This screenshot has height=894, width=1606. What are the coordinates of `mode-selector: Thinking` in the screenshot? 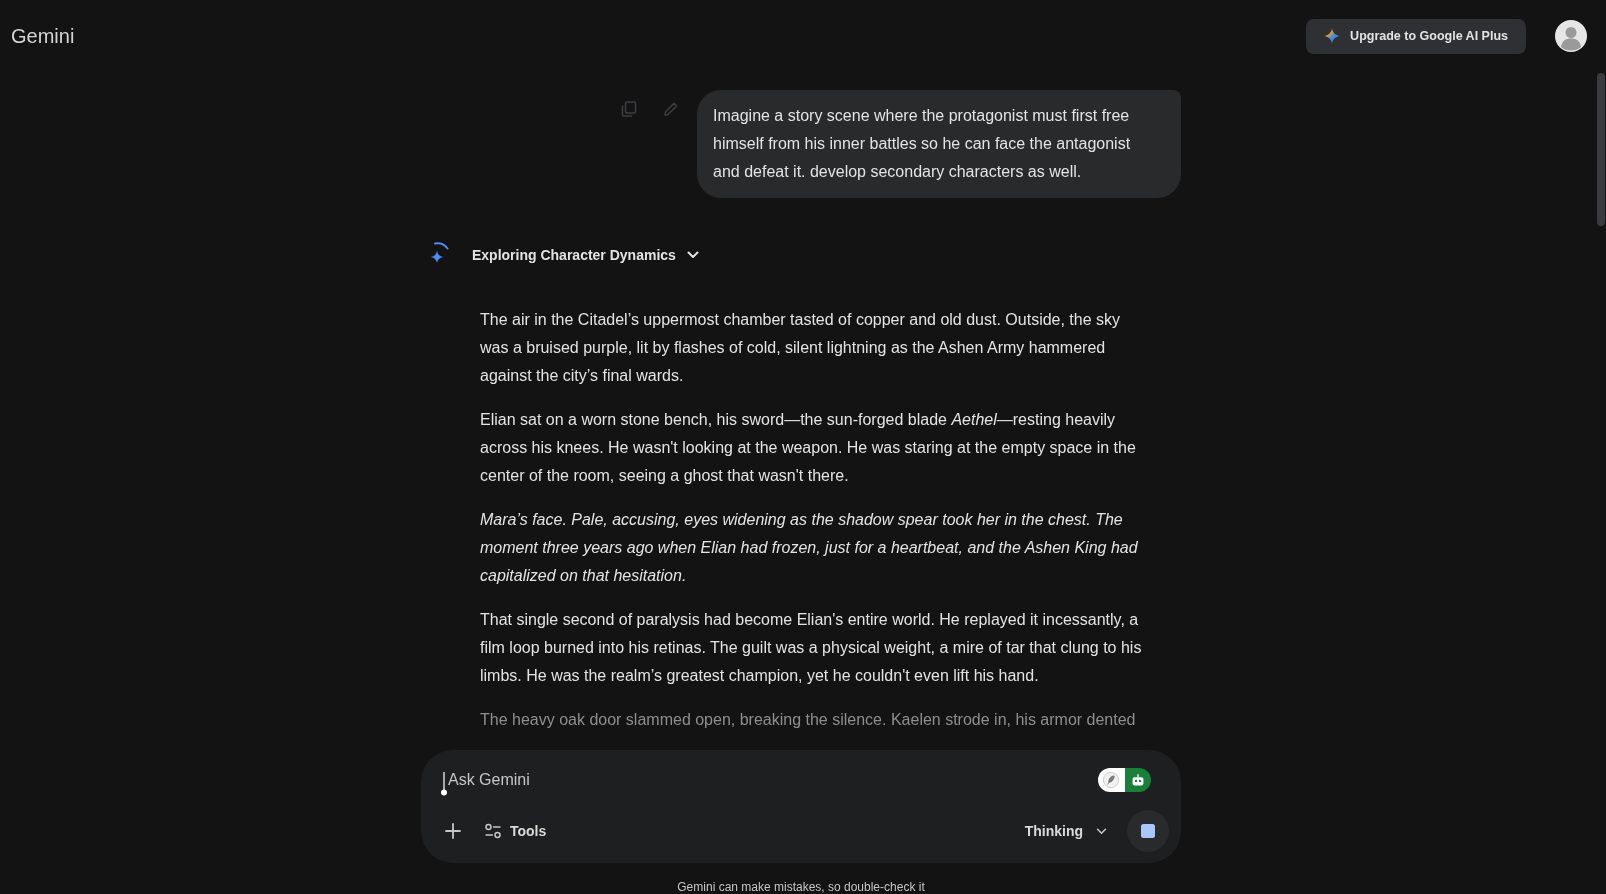 It's located at (1065, 831).